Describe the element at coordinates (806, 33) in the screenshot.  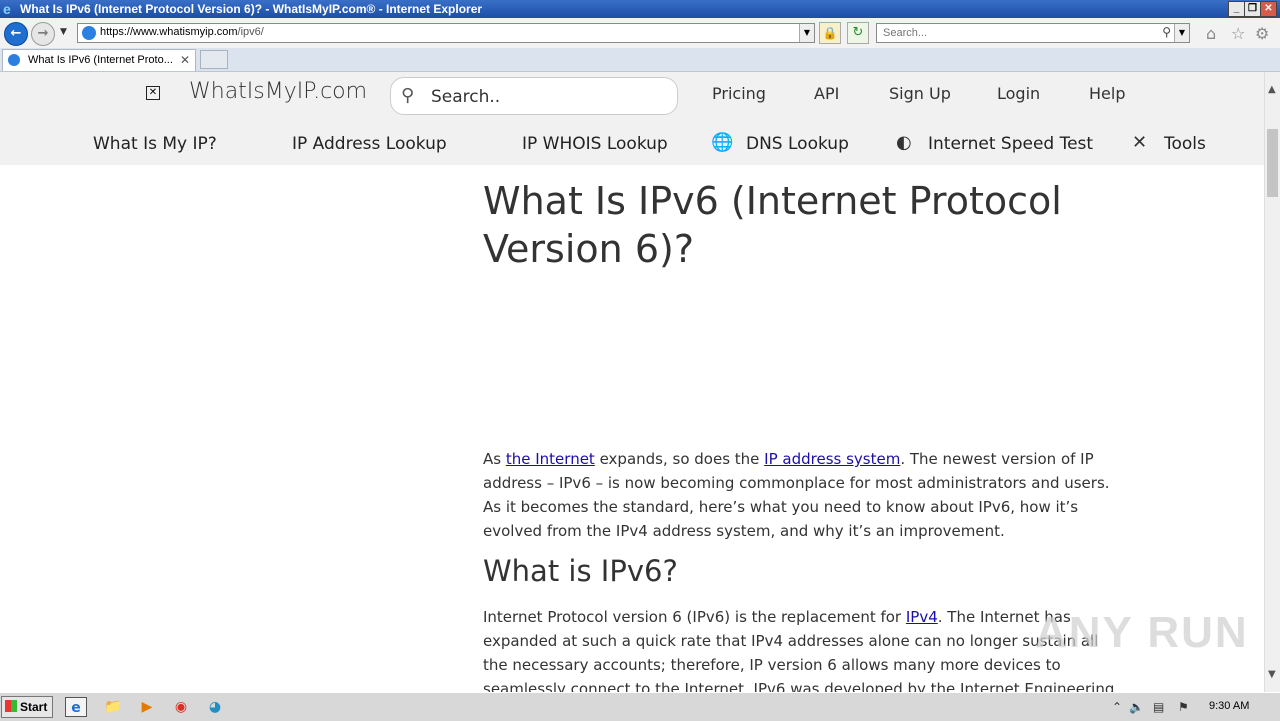
I see `address-dropdown-icon: ▼` at that location.